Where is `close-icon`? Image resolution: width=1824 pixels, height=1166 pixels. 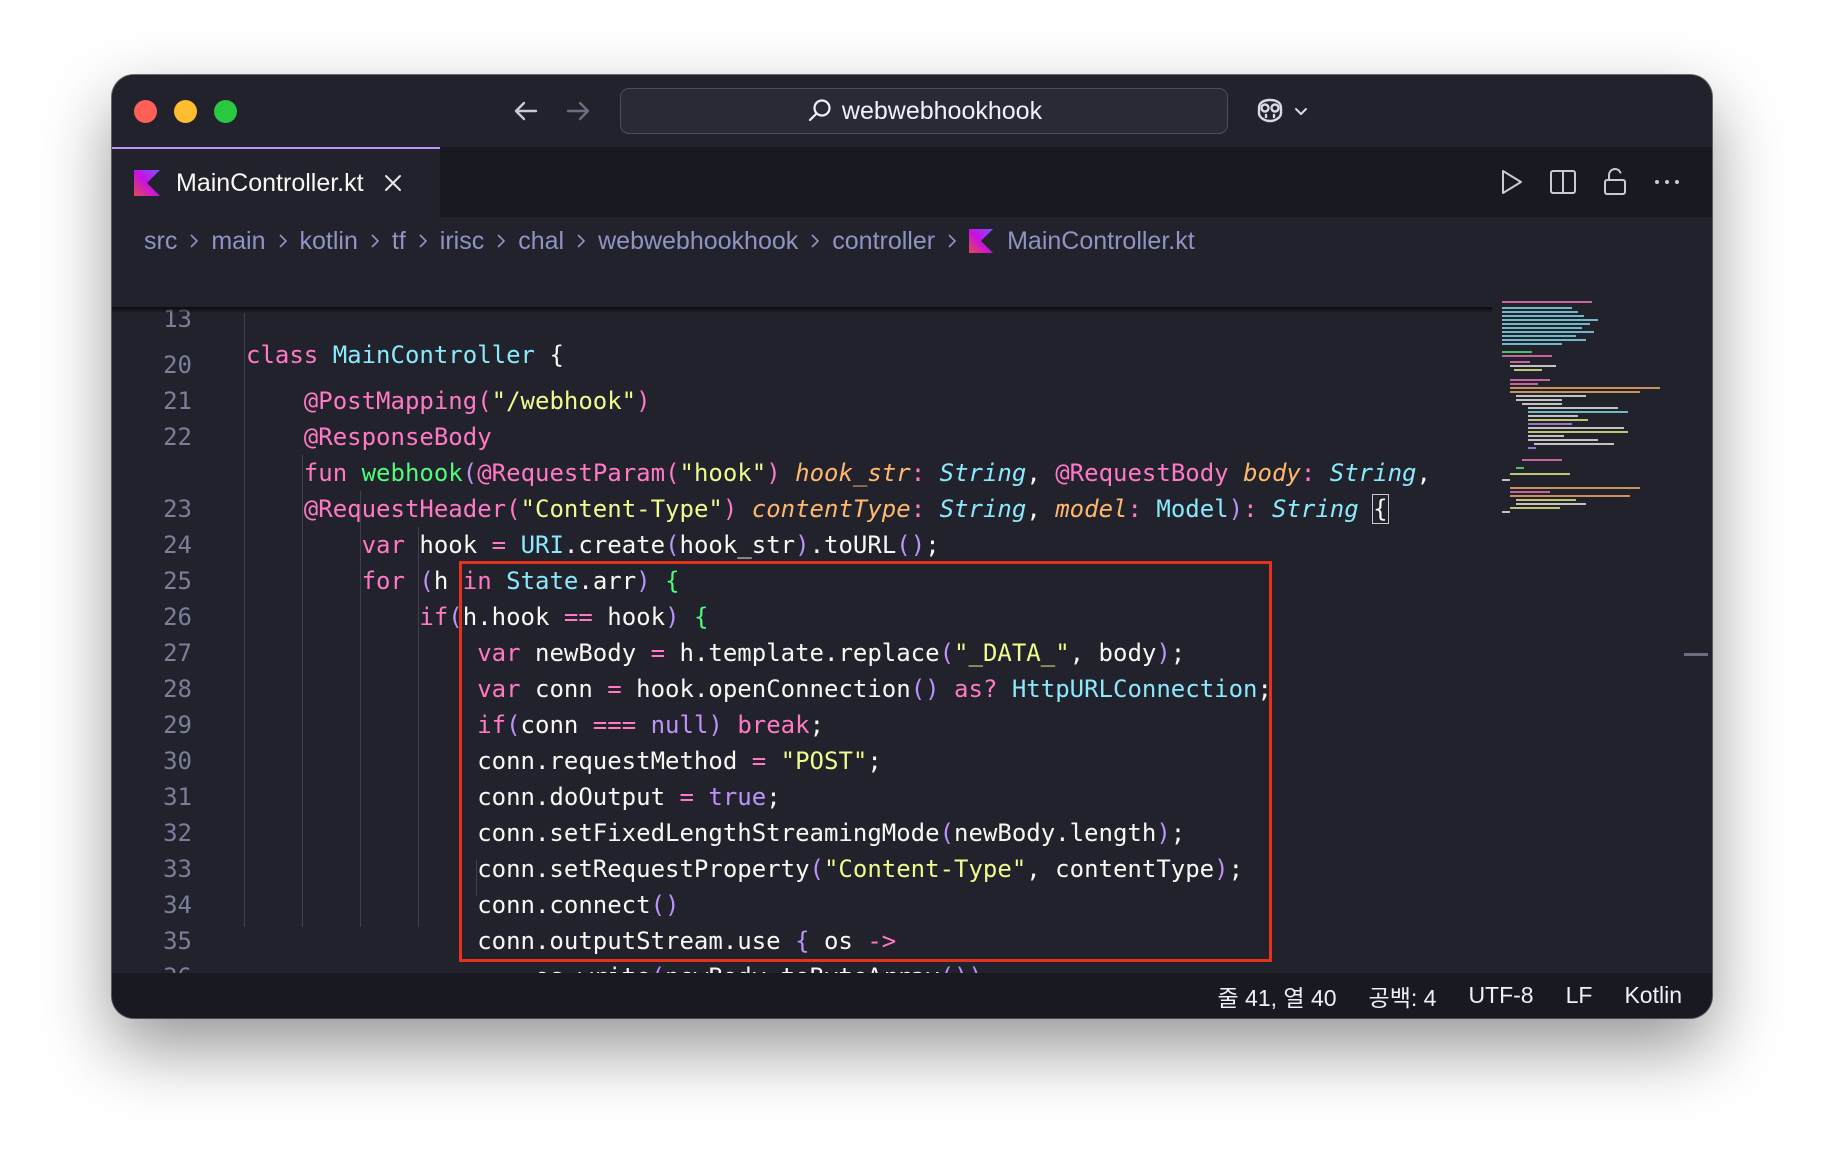
close-icon is located at coordinates (393, 183).